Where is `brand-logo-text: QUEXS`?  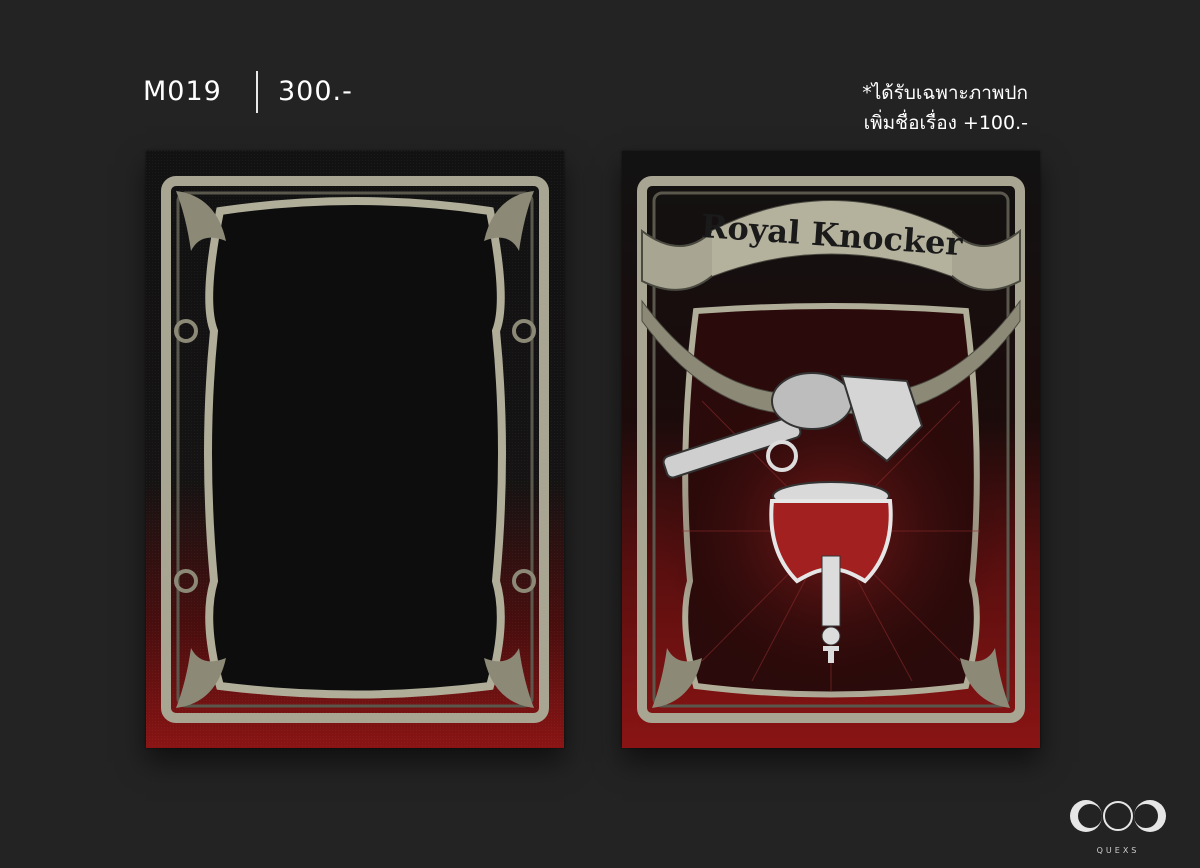
brand-logo-text: QUEXS is located at coordinates (1118, 850).